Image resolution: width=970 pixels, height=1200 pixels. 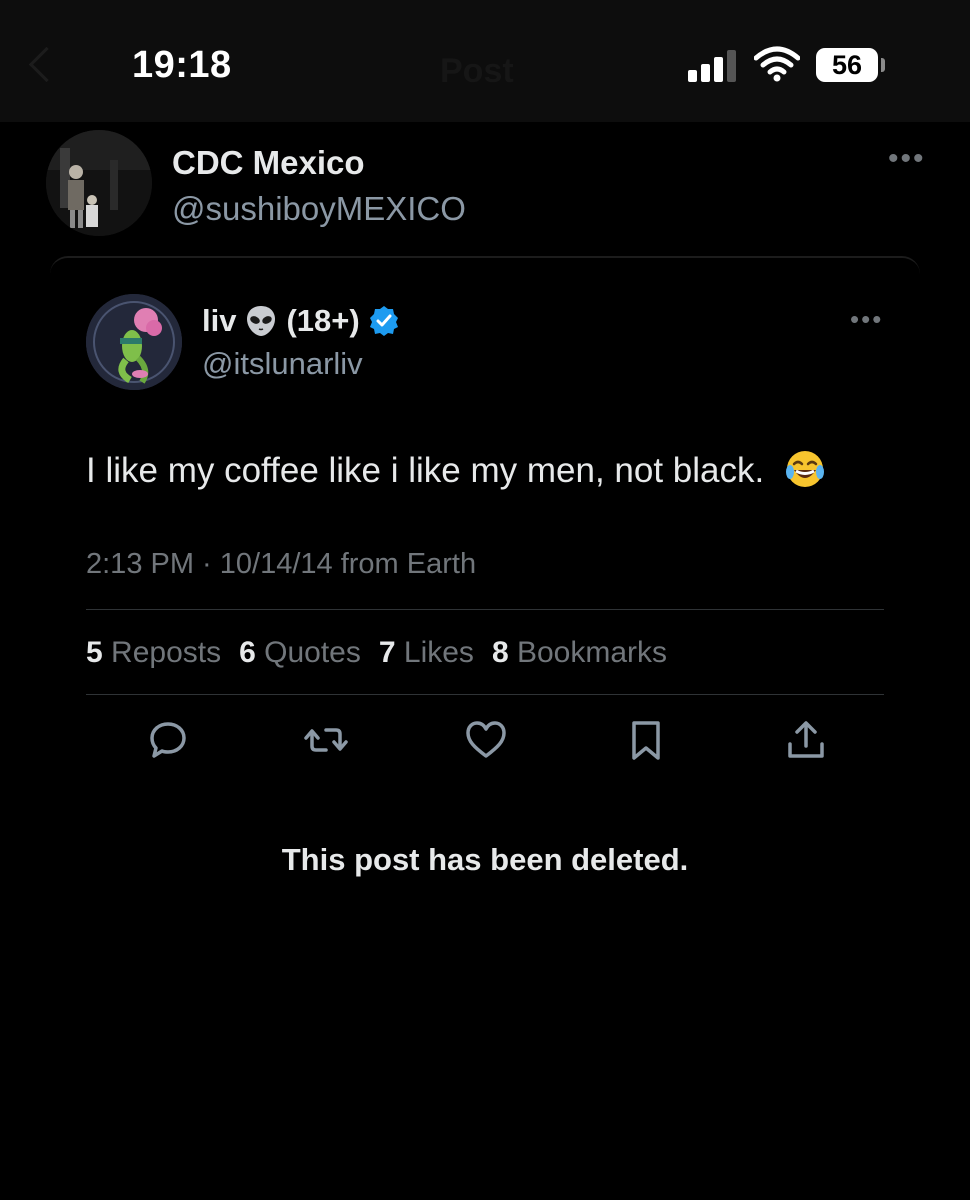 I want to click on battery-level: 56, so click(x=847, y=65).